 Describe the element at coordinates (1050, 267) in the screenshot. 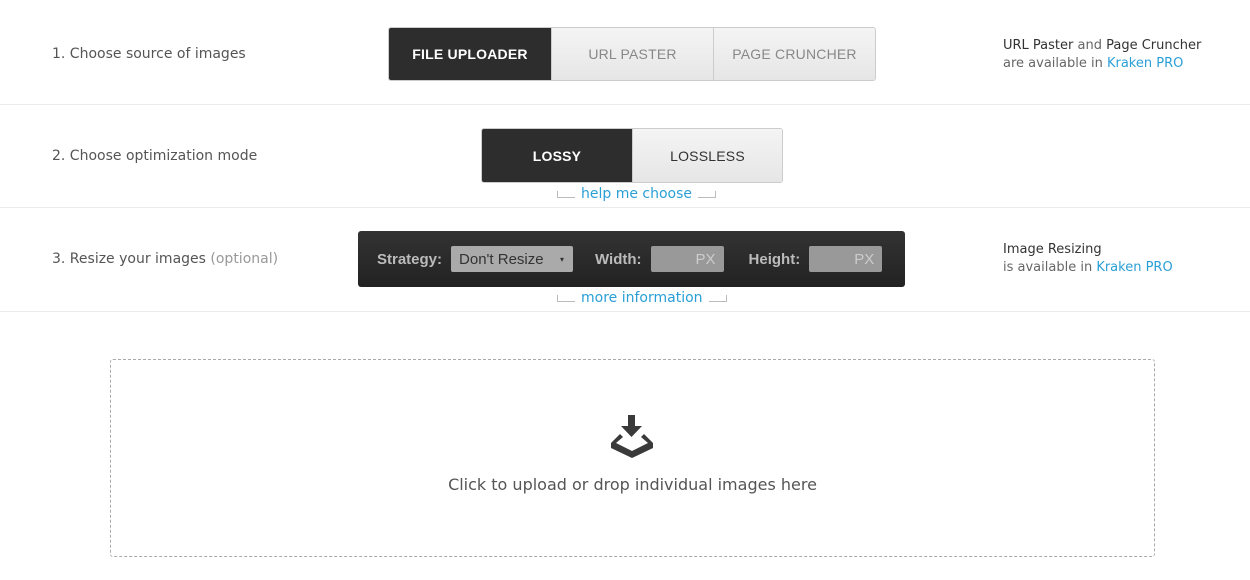

I see `note-available: is available in` at that location.